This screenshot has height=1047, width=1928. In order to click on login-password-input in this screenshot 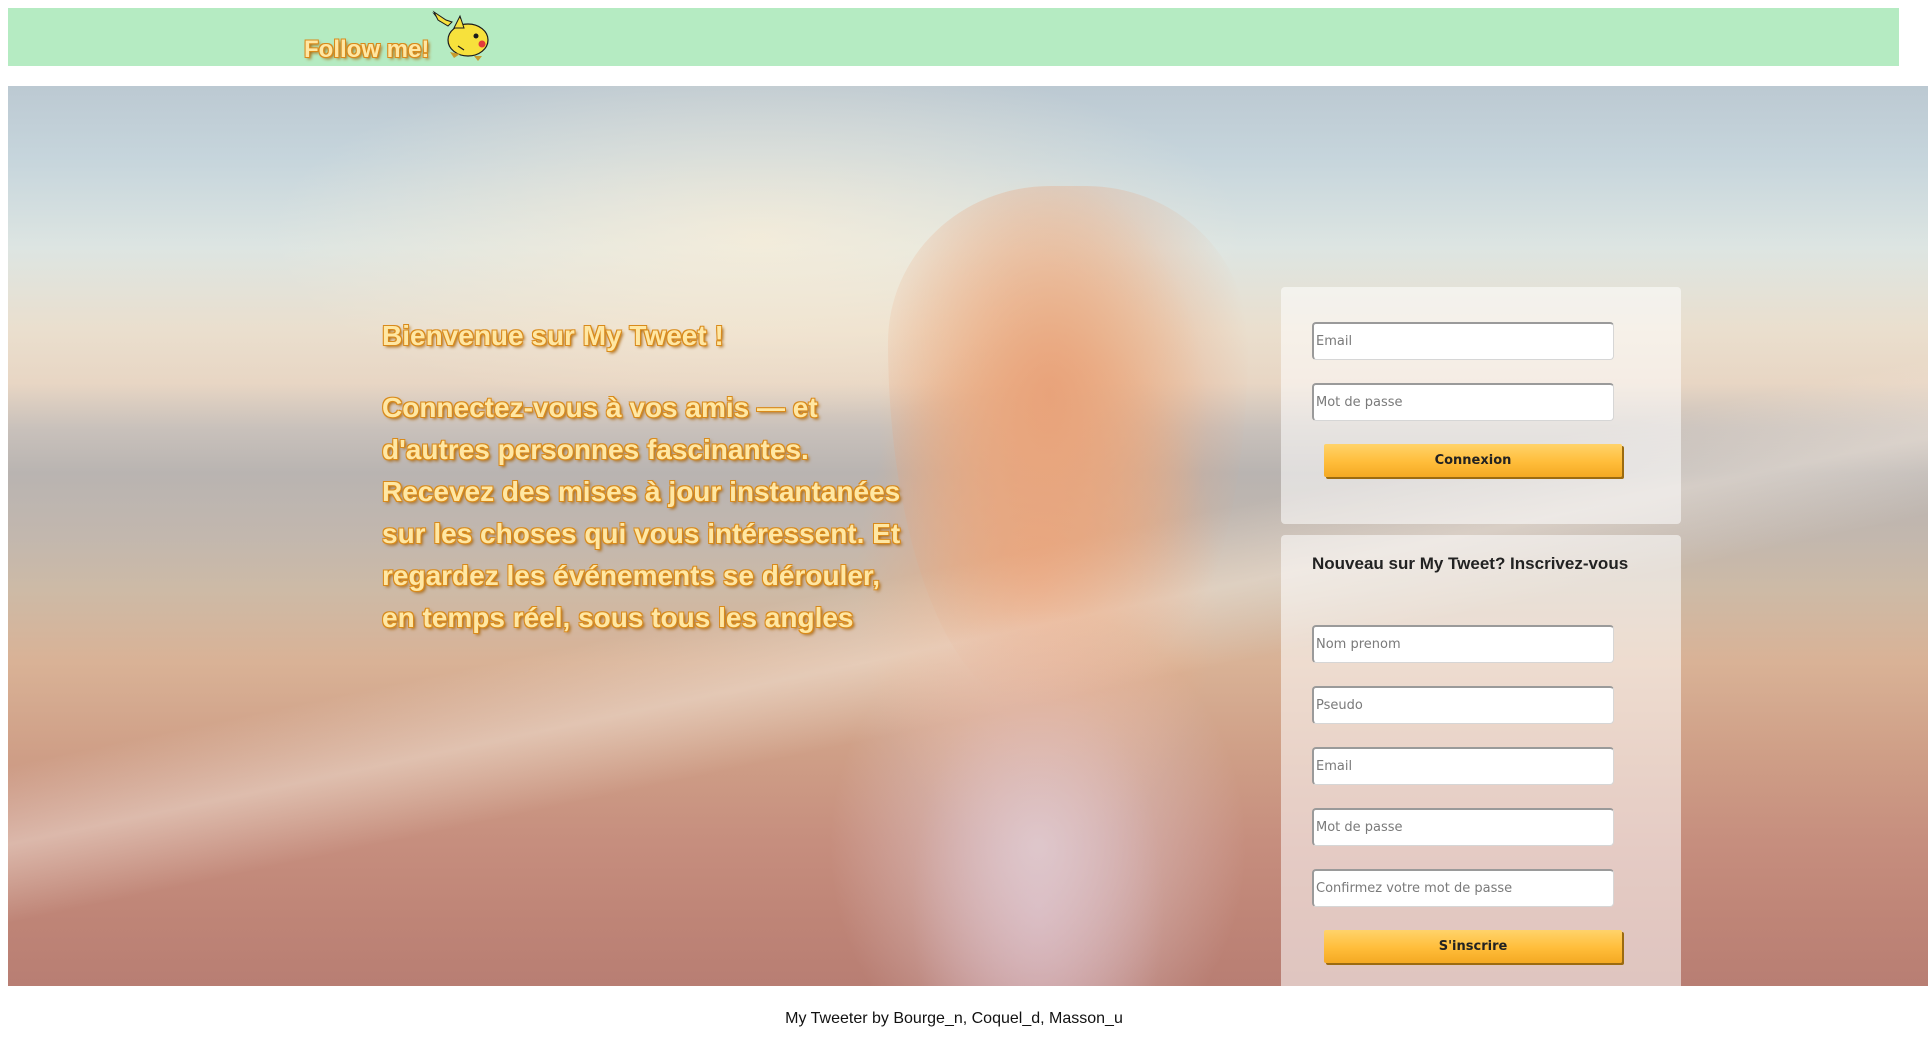, I will do `click(1463, 402)`.